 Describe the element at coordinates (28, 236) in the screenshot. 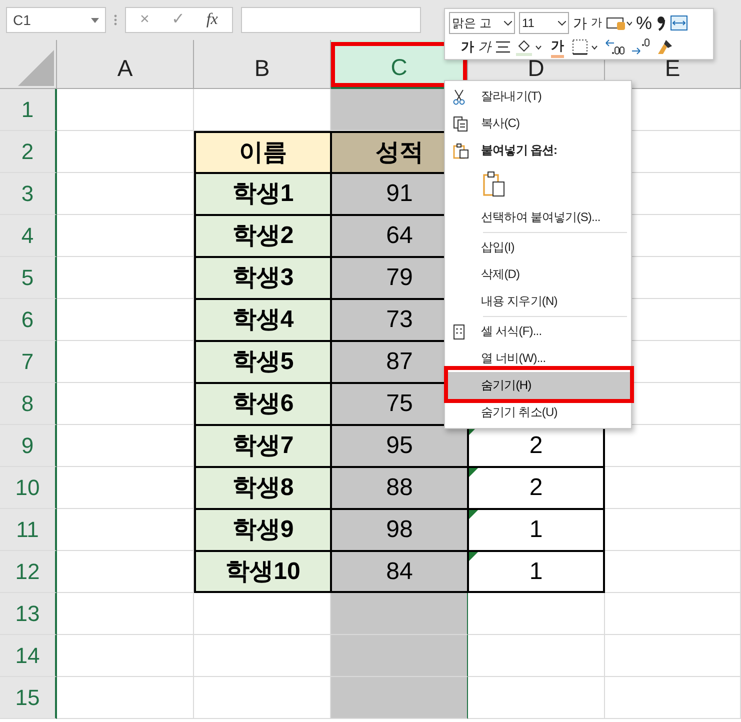

I see `row-header: 4` at that location.